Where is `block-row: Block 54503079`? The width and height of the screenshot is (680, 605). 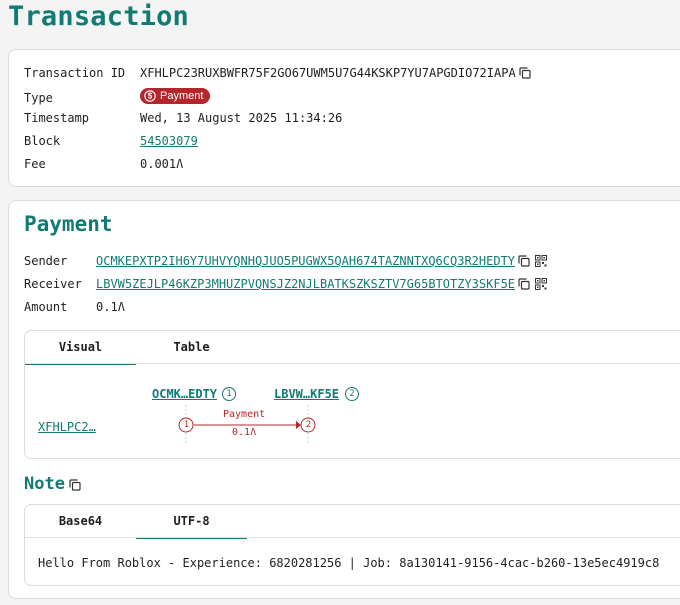 block-row: Block 54503079 is located at coordinates (111, 141).